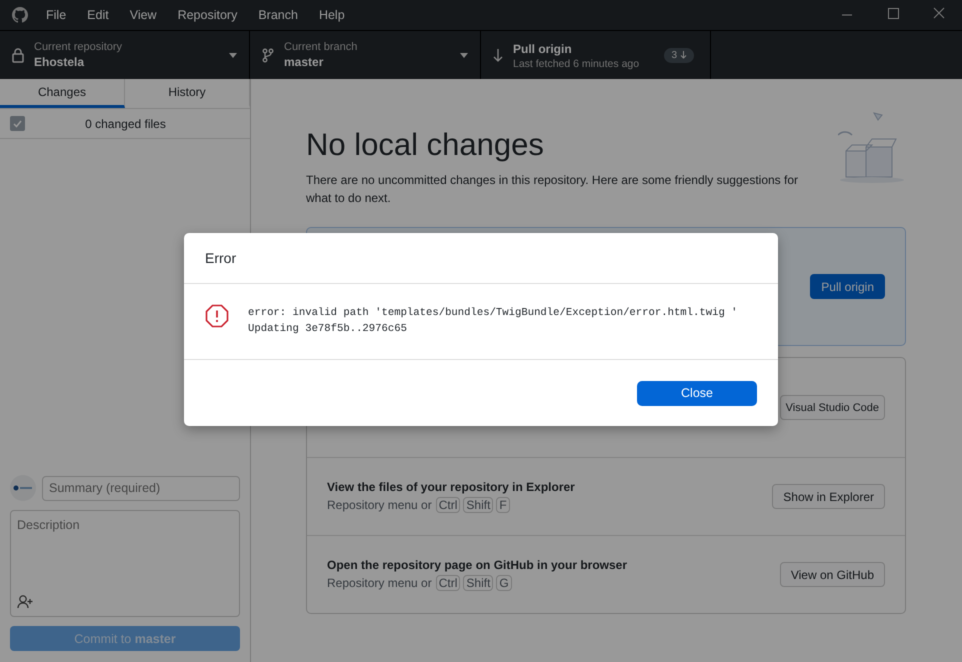 The width and height of the screenshot is (962, 662). Describe the element at coordinates (832, 407) in the screenshot. I see `suggestion-button: Visual Studio Code` at that location.